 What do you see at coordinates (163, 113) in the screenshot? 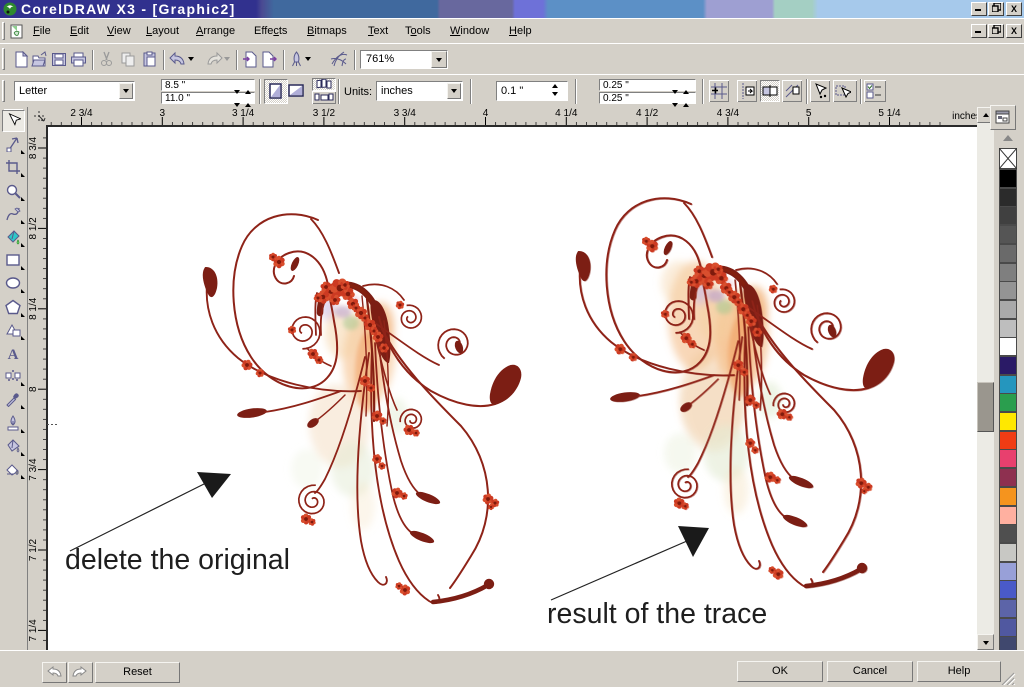
I see `svg-text: 3` at bounding box center [163, 113].